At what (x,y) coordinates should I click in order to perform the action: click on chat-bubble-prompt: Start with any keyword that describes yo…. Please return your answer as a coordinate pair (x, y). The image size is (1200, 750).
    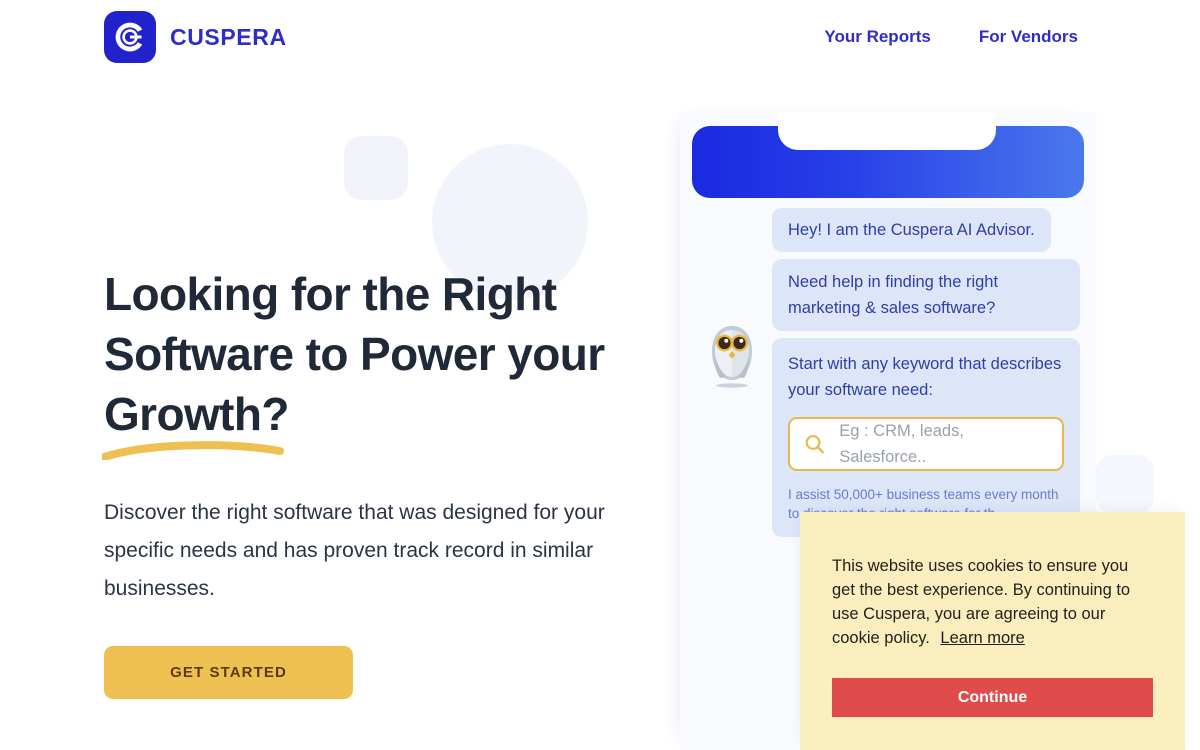
    Looking at the image, I should click on (926, 437).